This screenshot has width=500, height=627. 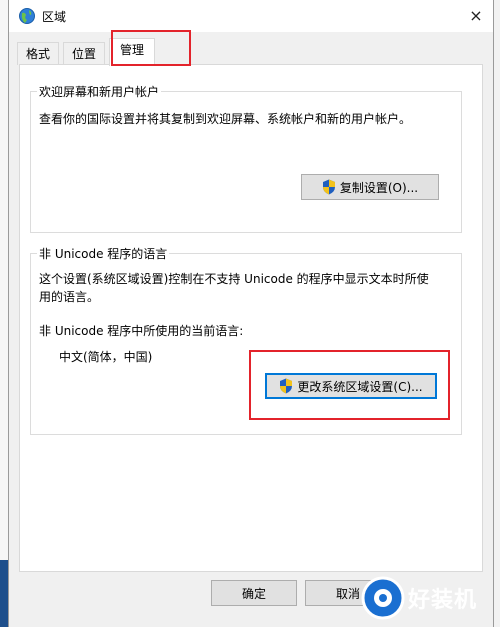 What do you see at coordinates (99, 91) in the screenshot?
I see `welcome-group-legend: 欢迎屏幕和新用户帐户` at bounding box center [99, 91].